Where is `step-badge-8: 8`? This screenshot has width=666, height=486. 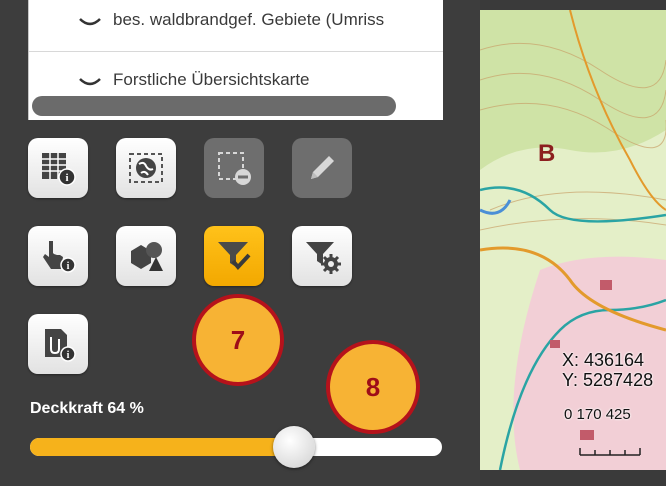 step-badge-8: 8 is located at coordinates (373, 387).